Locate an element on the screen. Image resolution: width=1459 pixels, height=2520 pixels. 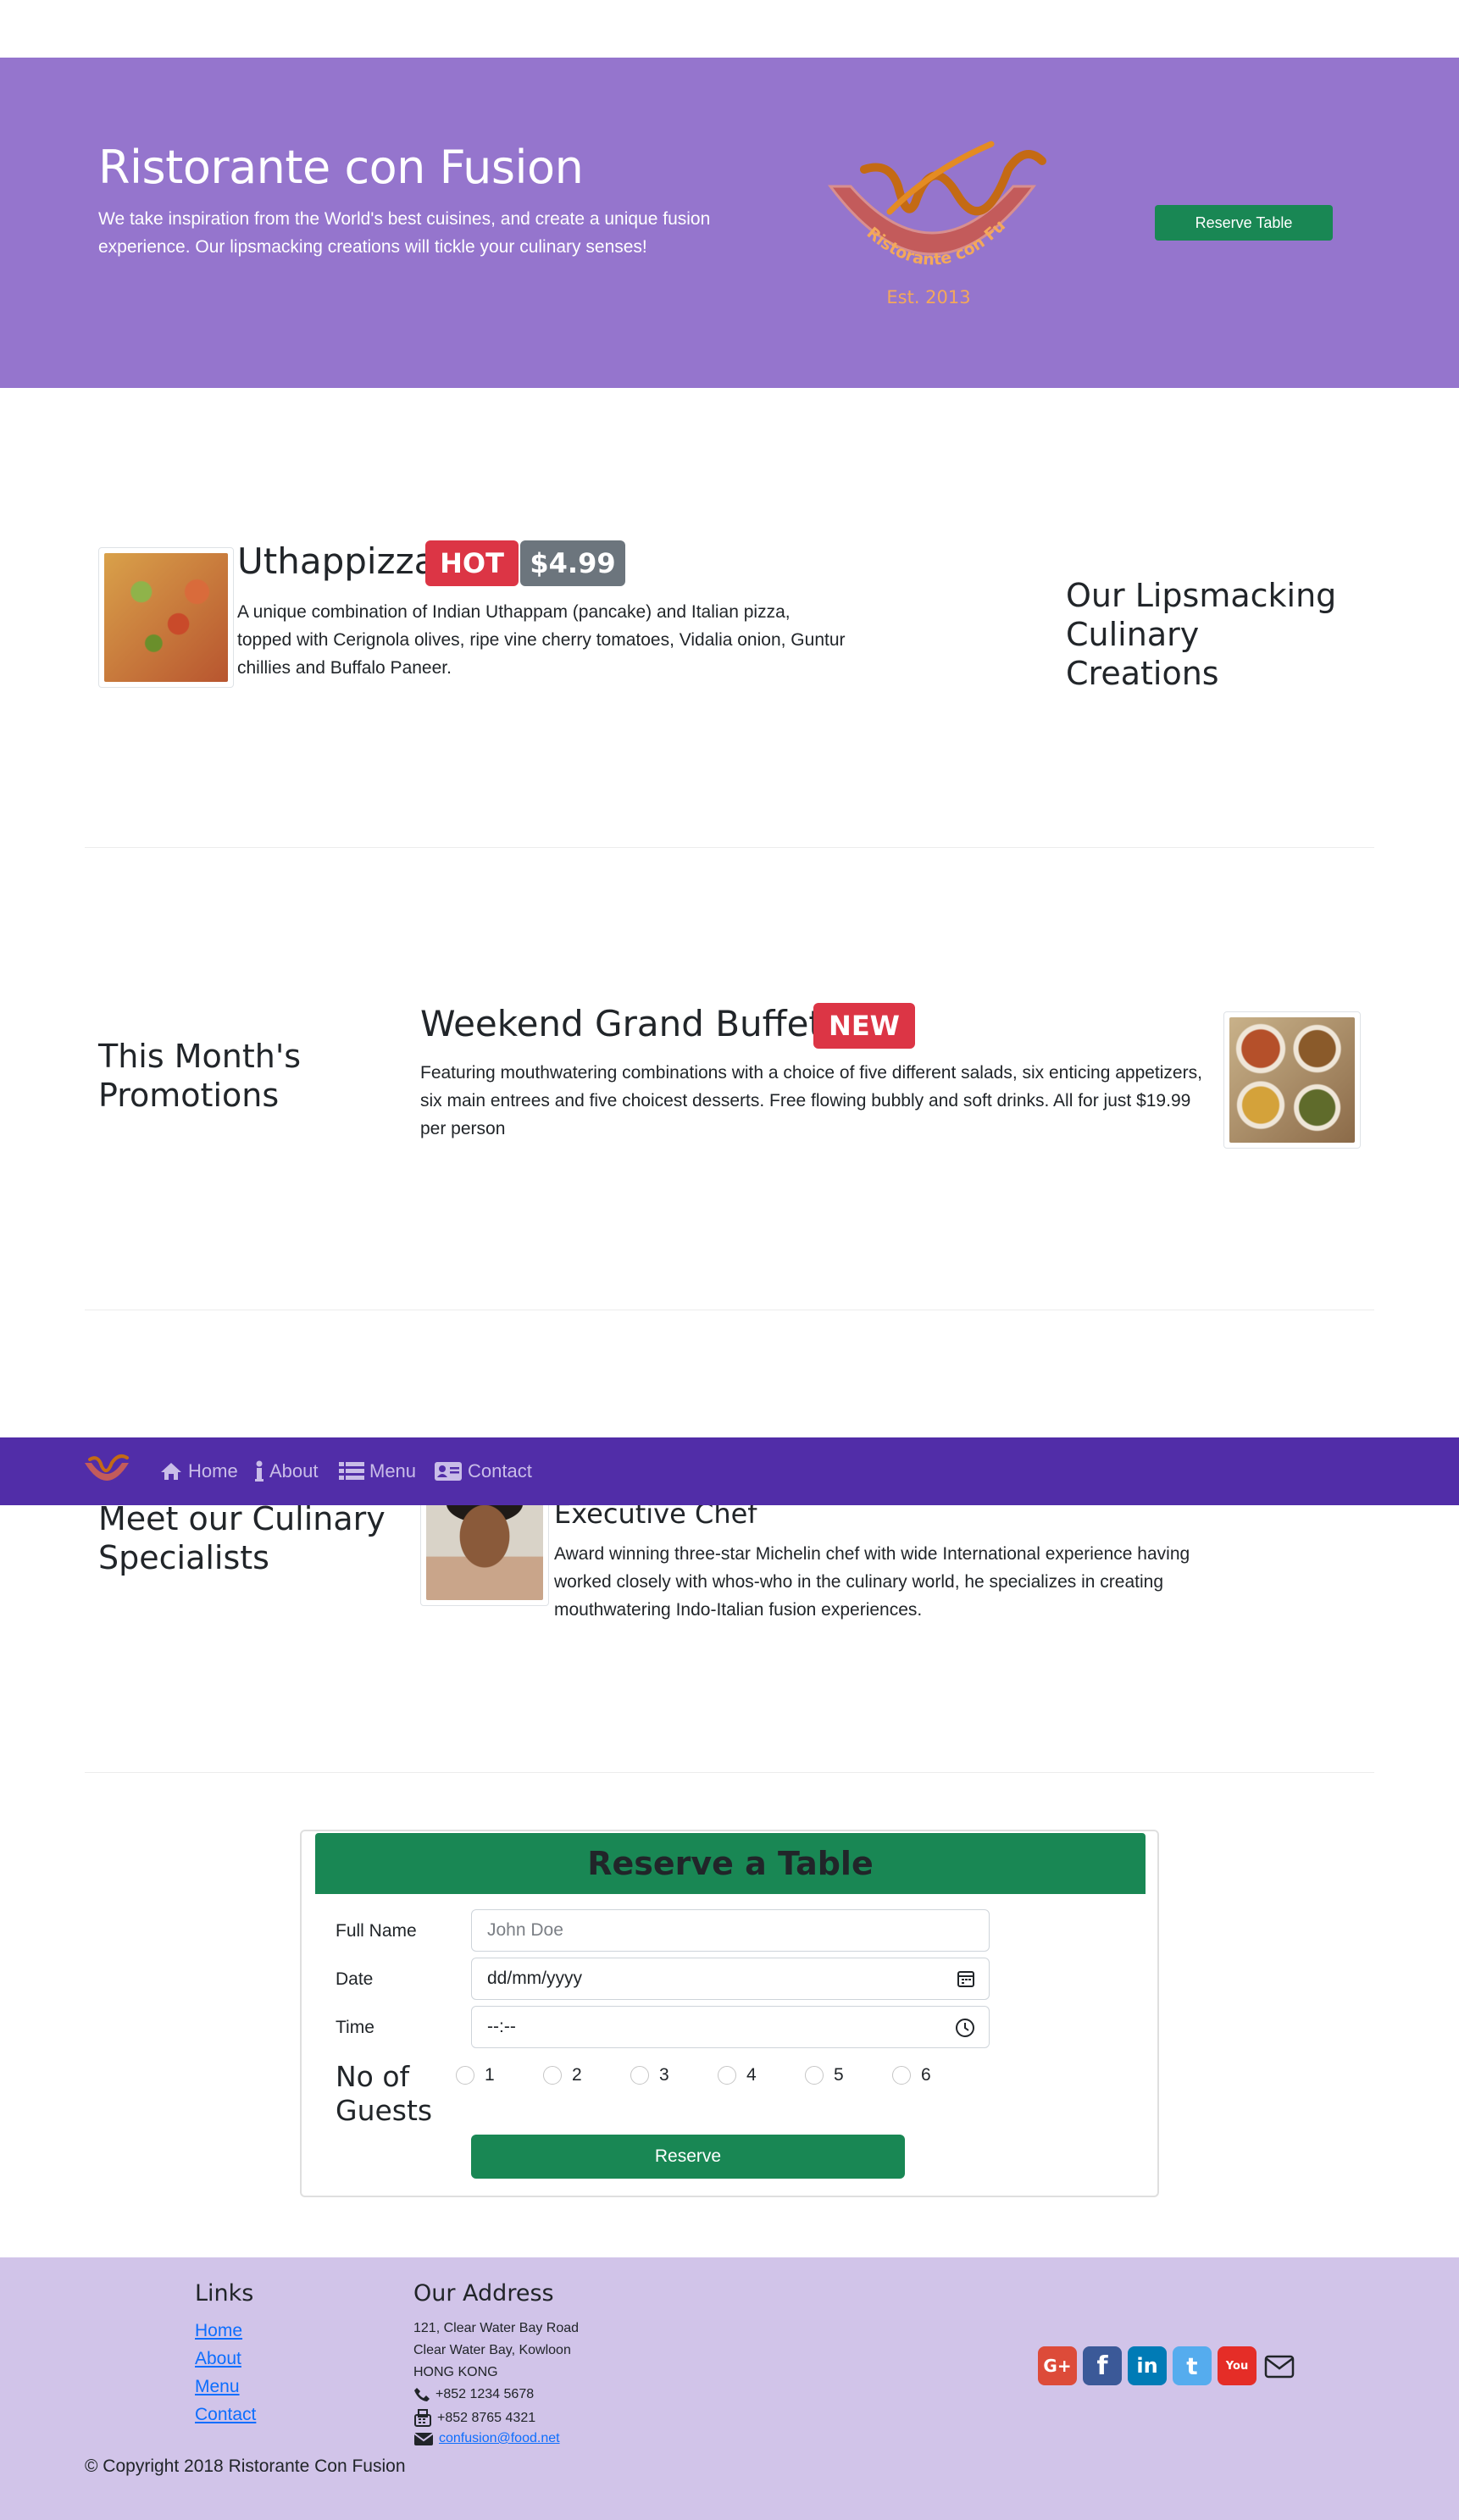
reserve-table-button: Reserve Table is located at coordinates (1244, 223).